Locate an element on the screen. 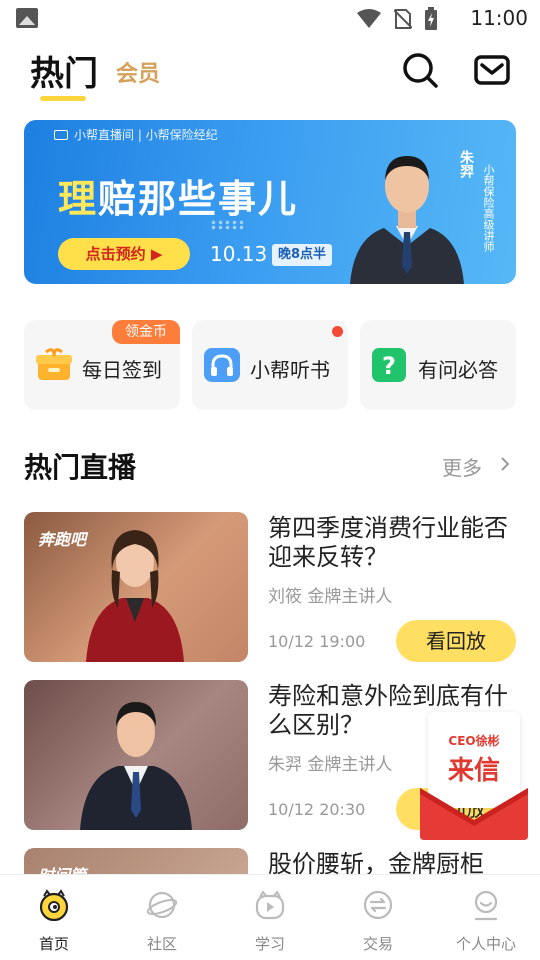 The width and height of the screenshot is (540, 960). presenter-name: 朱羿 is located at coordinates (466, 164).